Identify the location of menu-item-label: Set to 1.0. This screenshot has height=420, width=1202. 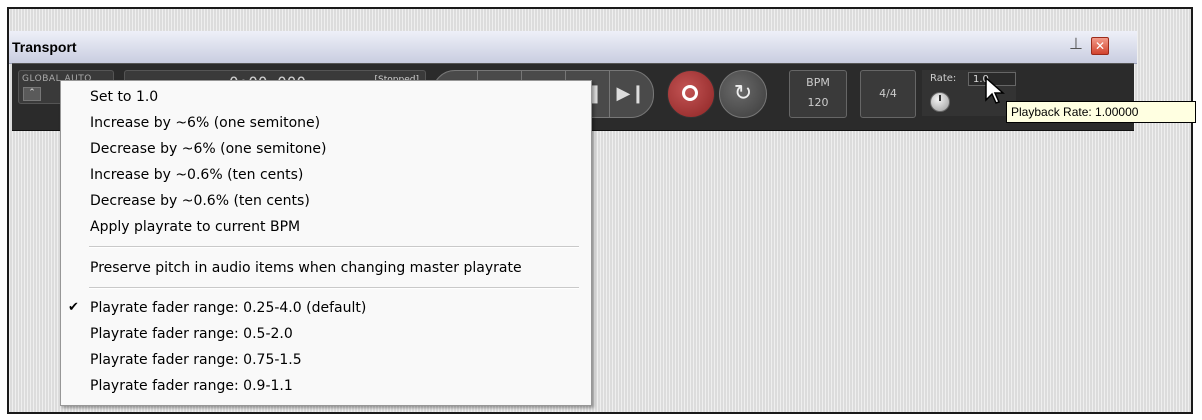
(124, 97).